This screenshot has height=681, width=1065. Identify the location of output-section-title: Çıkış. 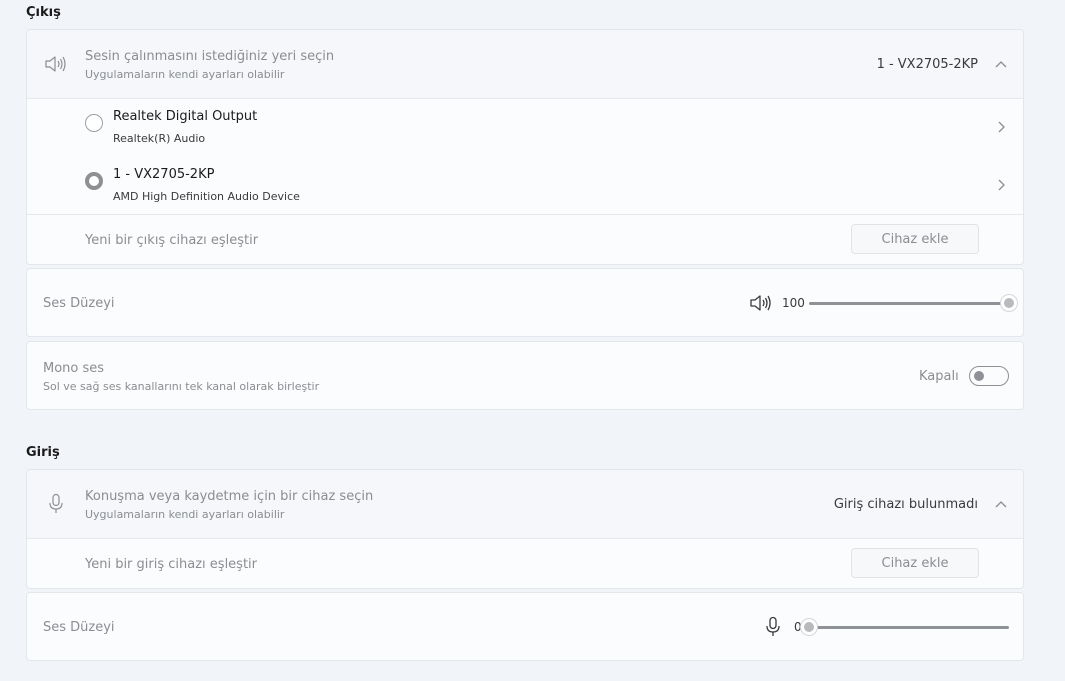
(43, 12).